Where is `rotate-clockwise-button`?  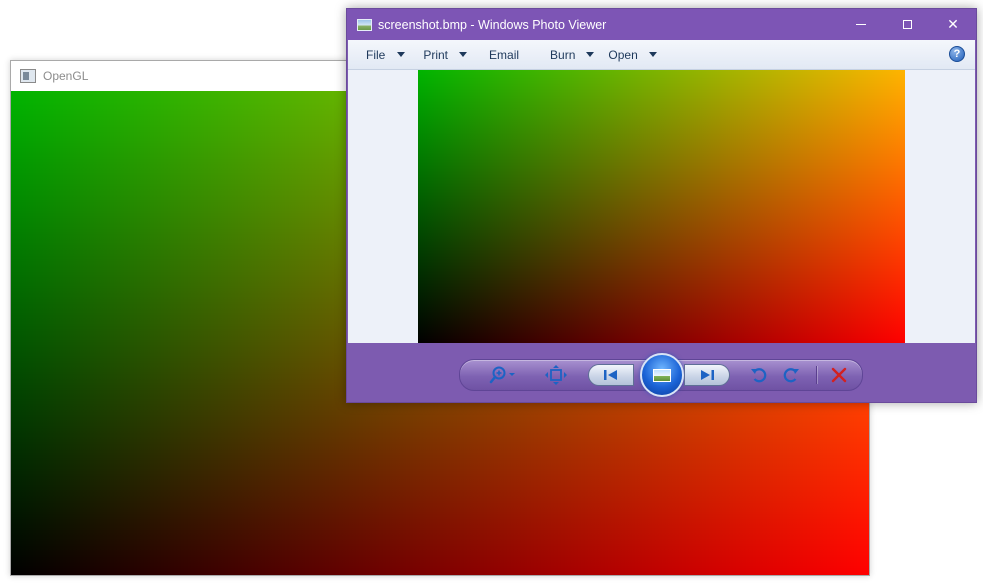
rotate-clockwise-button is located at coordinates (791, 375).